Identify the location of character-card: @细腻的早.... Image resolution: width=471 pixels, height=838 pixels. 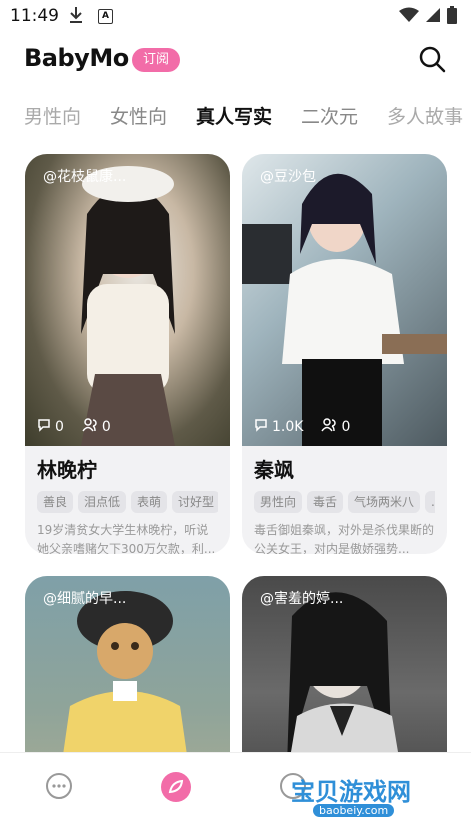
(127, 665).